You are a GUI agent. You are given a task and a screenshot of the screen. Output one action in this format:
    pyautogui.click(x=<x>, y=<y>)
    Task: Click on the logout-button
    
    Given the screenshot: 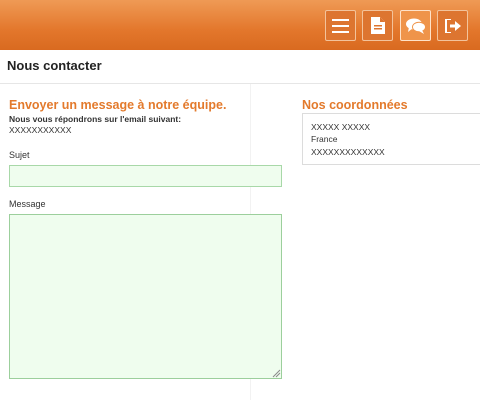 What is the action you would take?
    pyautogui.click(x=452, y=25)
    